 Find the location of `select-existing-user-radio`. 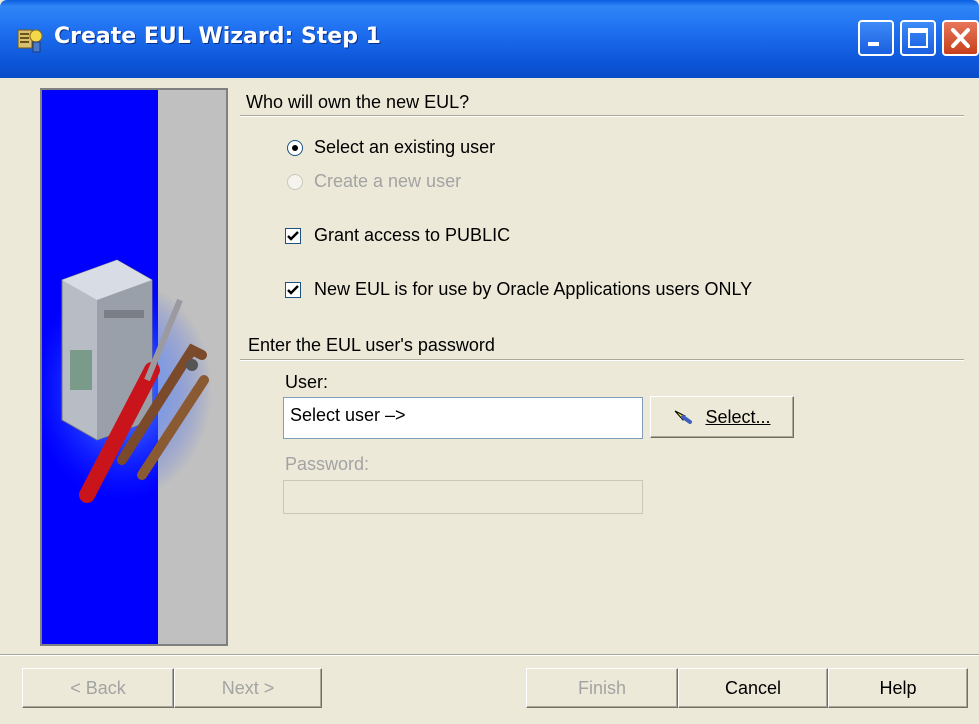

select-existing-user-radio is located at coordinates (295, 148).